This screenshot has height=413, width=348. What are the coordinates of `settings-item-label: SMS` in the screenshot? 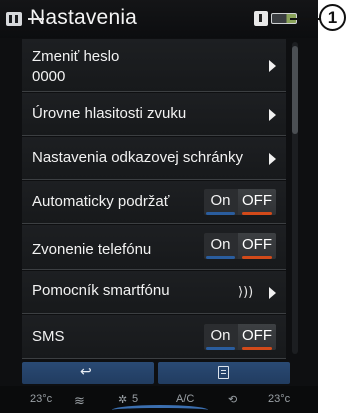 It's located at (48, 336).